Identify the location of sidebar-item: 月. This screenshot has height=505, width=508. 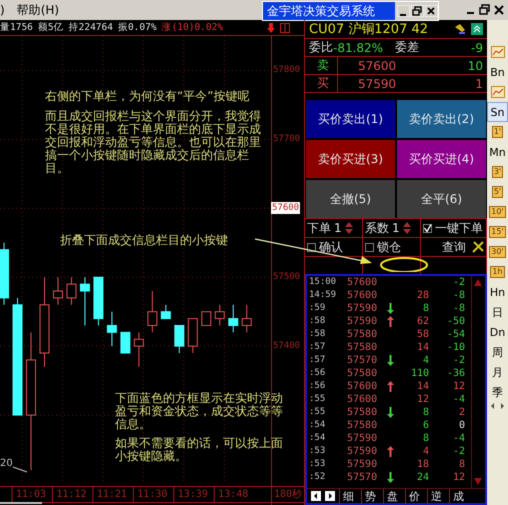
(497, 372).